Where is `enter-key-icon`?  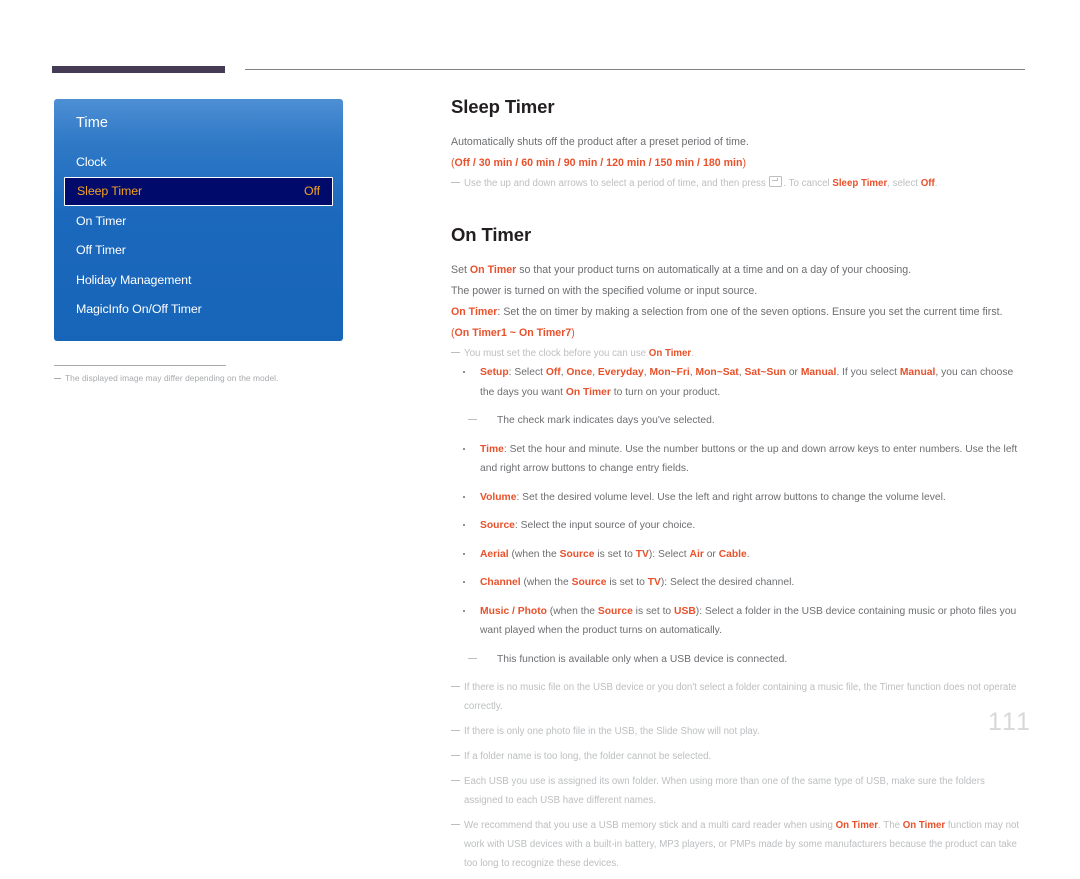 enter-key-icon is located at coordinates (776, 181).